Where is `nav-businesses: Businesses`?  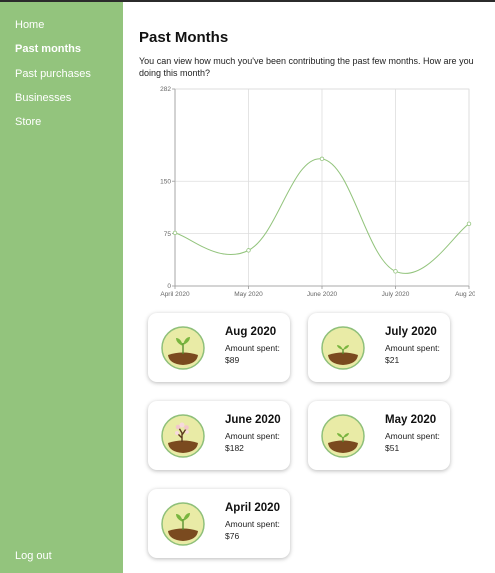
nav-businesses: Businesses is located at coordinates (43, 98).